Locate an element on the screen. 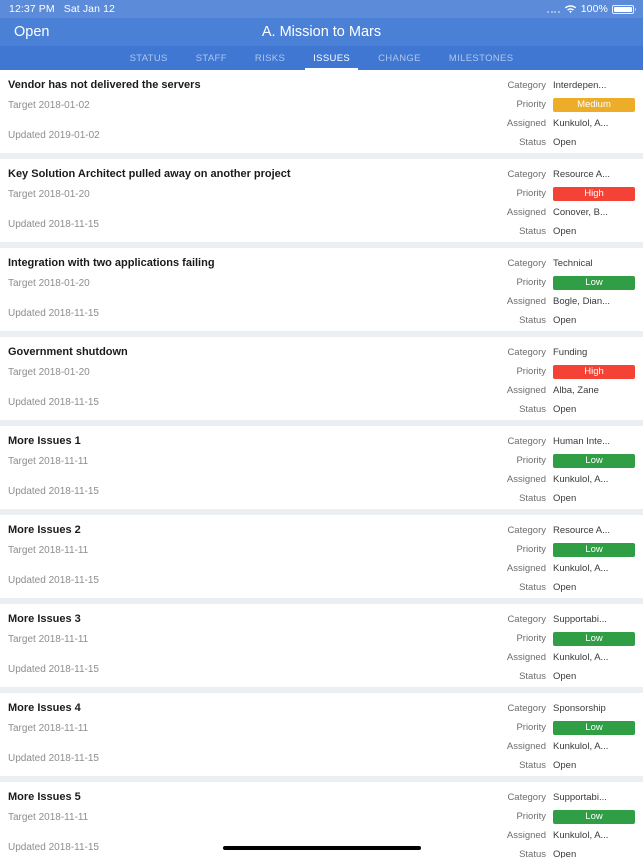 The image size is (643, 858). tab-risks: RISKS is located at coordinates (270, 58).